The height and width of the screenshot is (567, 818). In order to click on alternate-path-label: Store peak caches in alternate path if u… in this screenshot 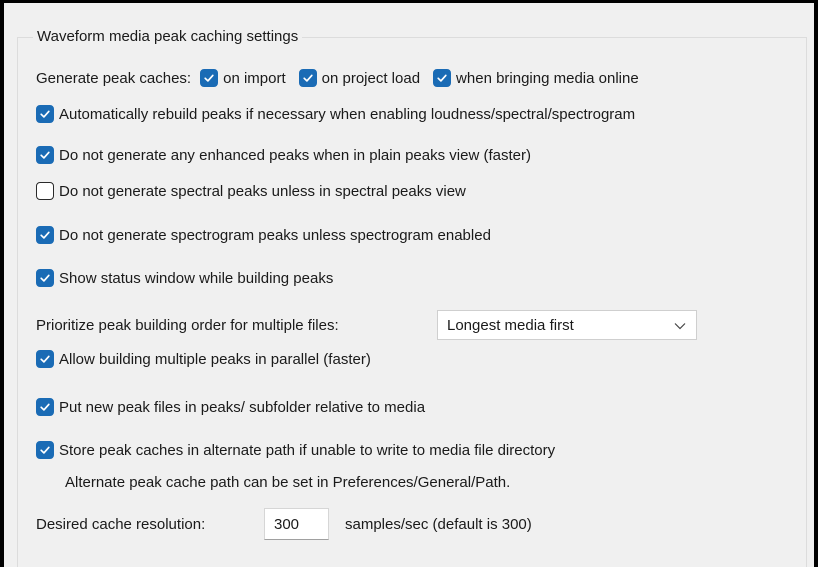, I will do `click(307, 450)`.